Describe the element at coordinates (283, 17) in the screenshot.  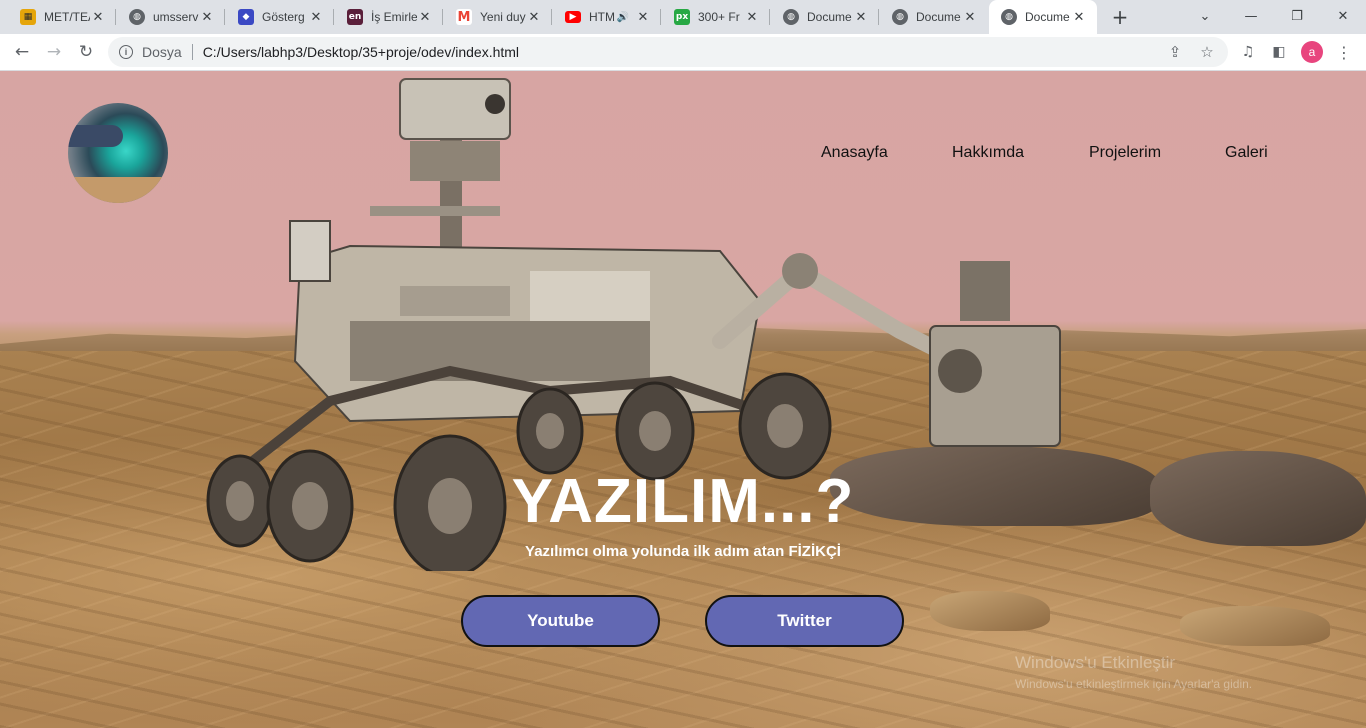
I see `tab-title: Gösterg` at that location.